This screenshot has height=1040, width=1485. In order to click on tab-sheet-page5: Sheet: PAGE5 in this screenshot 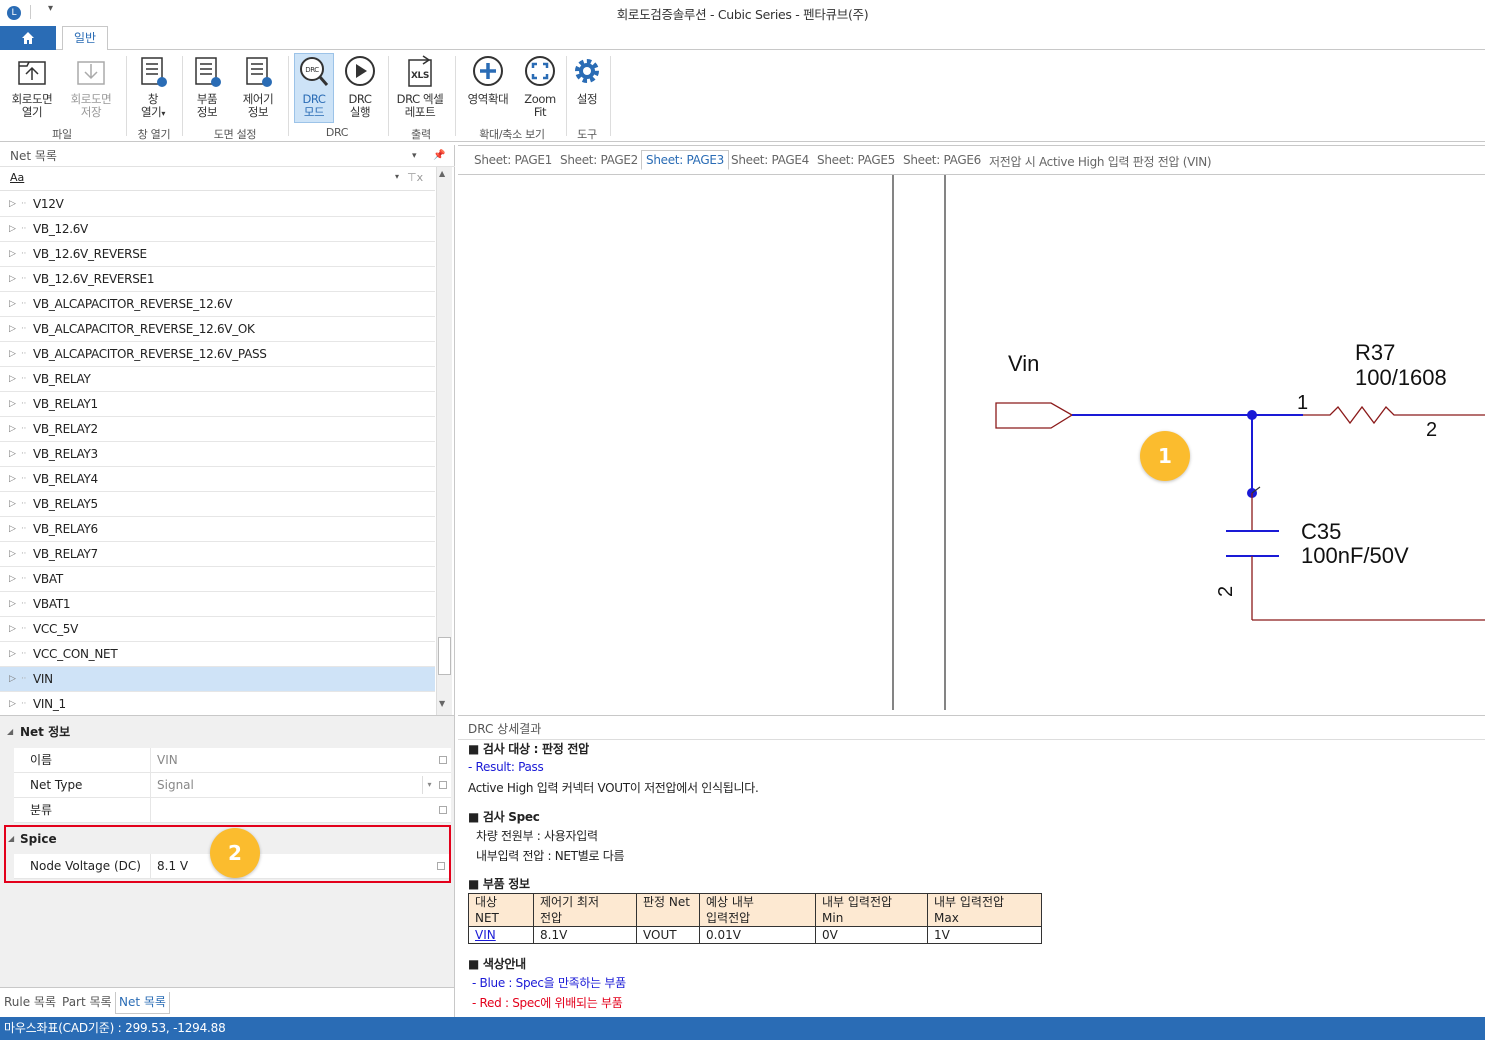, I will do `click(856, 160)`.